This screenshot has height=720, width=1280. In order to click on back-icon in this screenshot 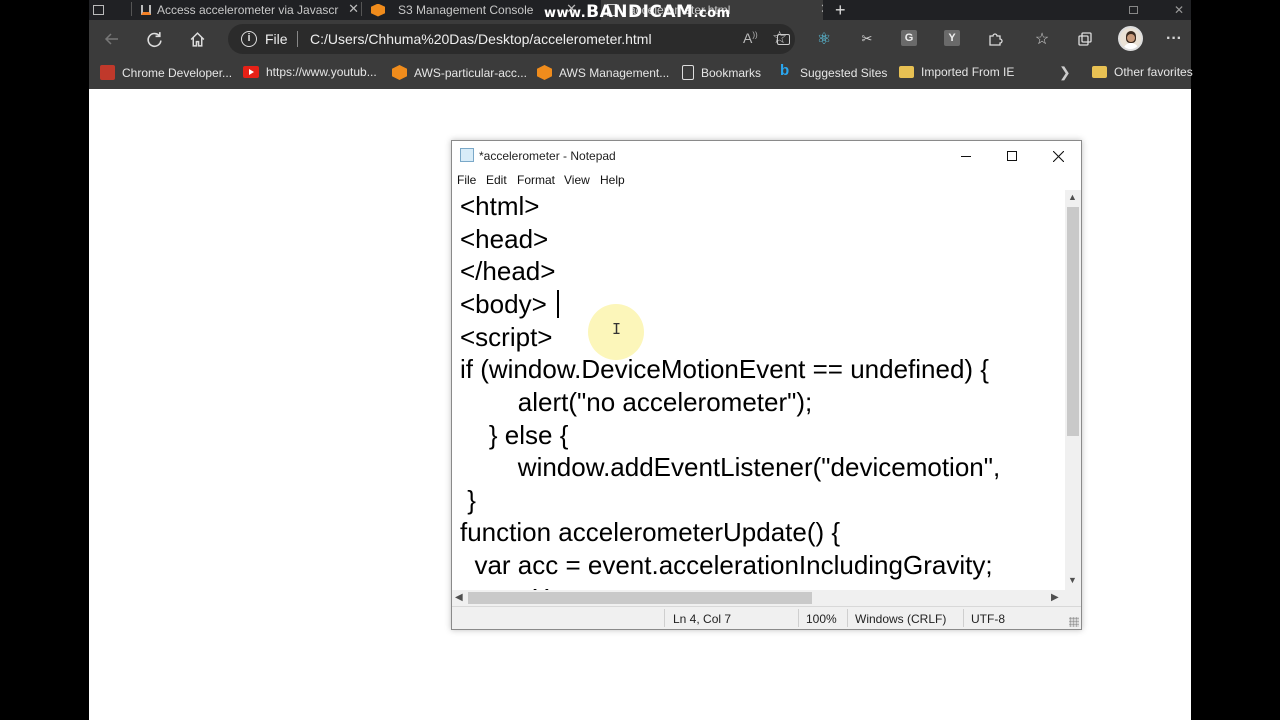, I will do `click(112, 39)`.